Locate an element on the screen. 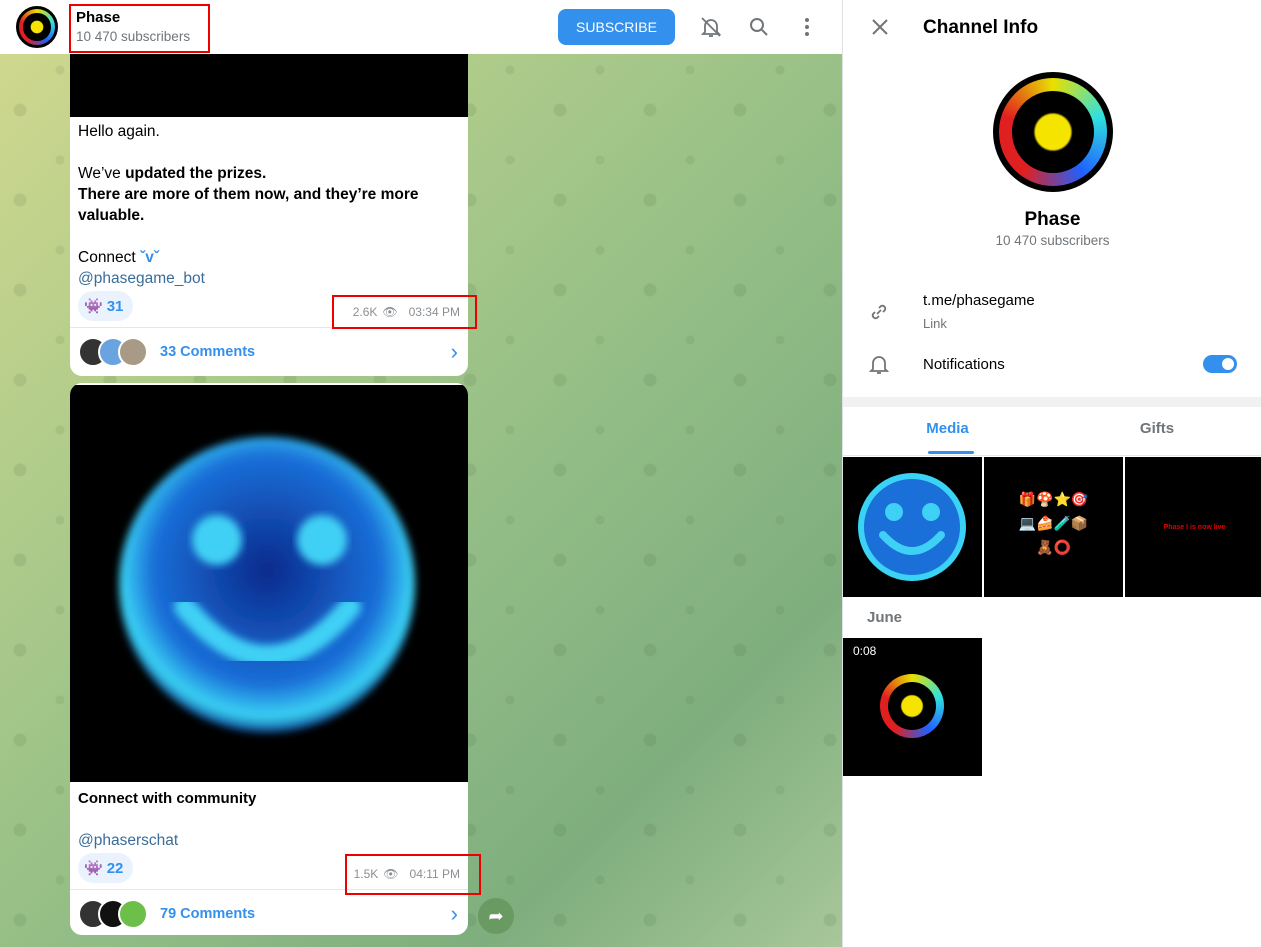 The width and height of the screenshot is (1261, 947). message-text: We’ve is located at coordinates (102, 173).